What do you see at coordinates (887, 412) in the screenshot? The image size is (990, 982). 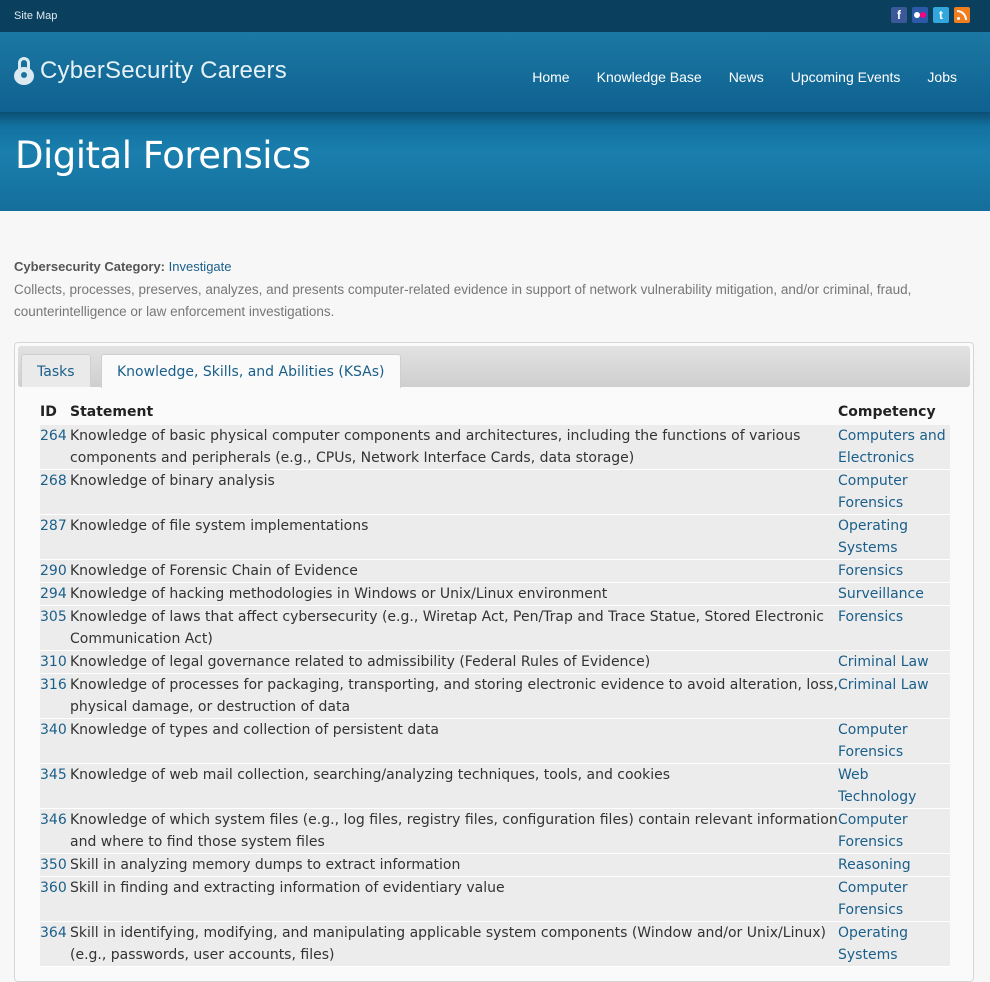 I see `competency-column-header: Competency` at bounding box center [887, 412].